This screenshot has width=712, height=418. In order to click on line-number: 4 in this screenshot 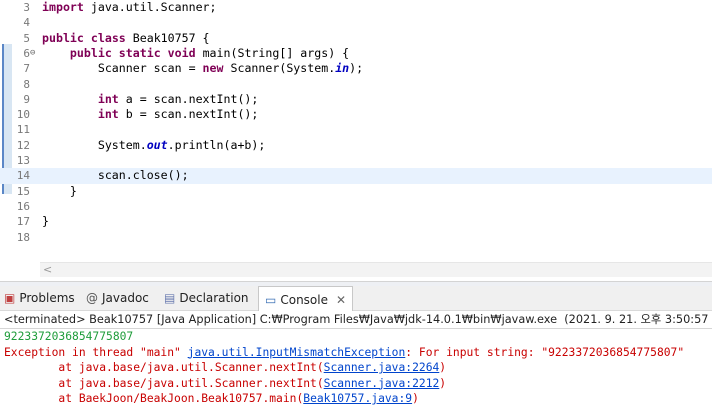, I will do `click(26, 23)`.